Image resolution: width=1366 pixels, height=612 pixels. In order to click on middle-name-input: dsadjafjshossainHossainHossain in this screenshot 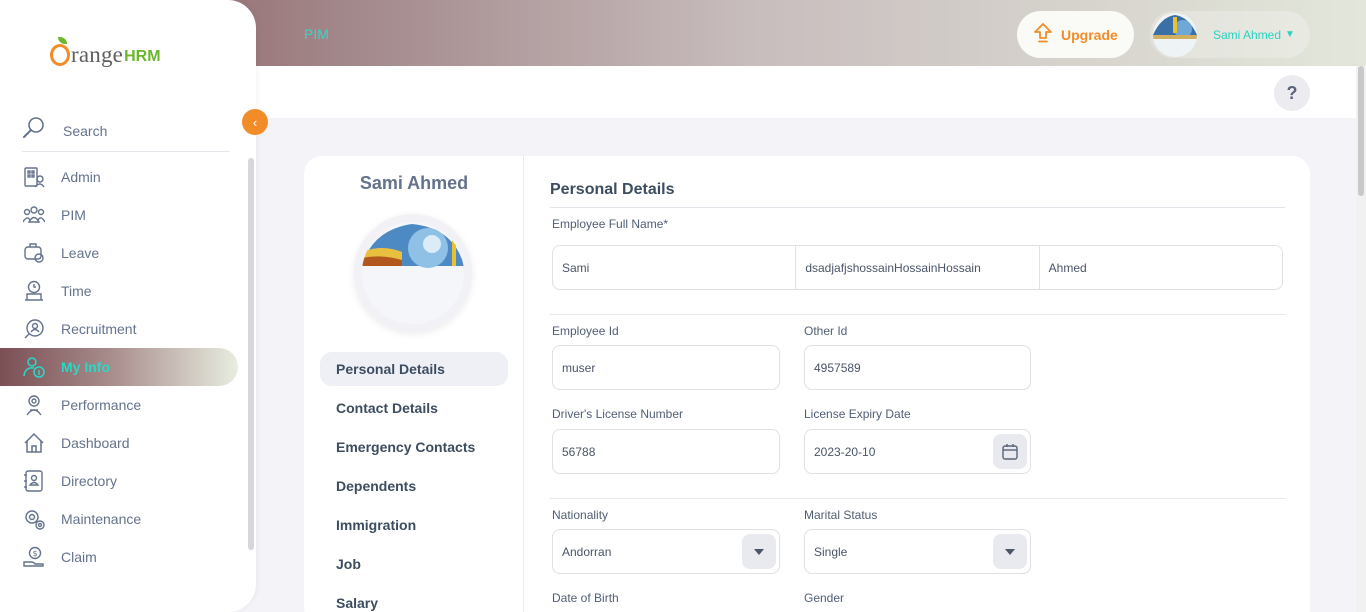, I will do `click(918, 267)`.